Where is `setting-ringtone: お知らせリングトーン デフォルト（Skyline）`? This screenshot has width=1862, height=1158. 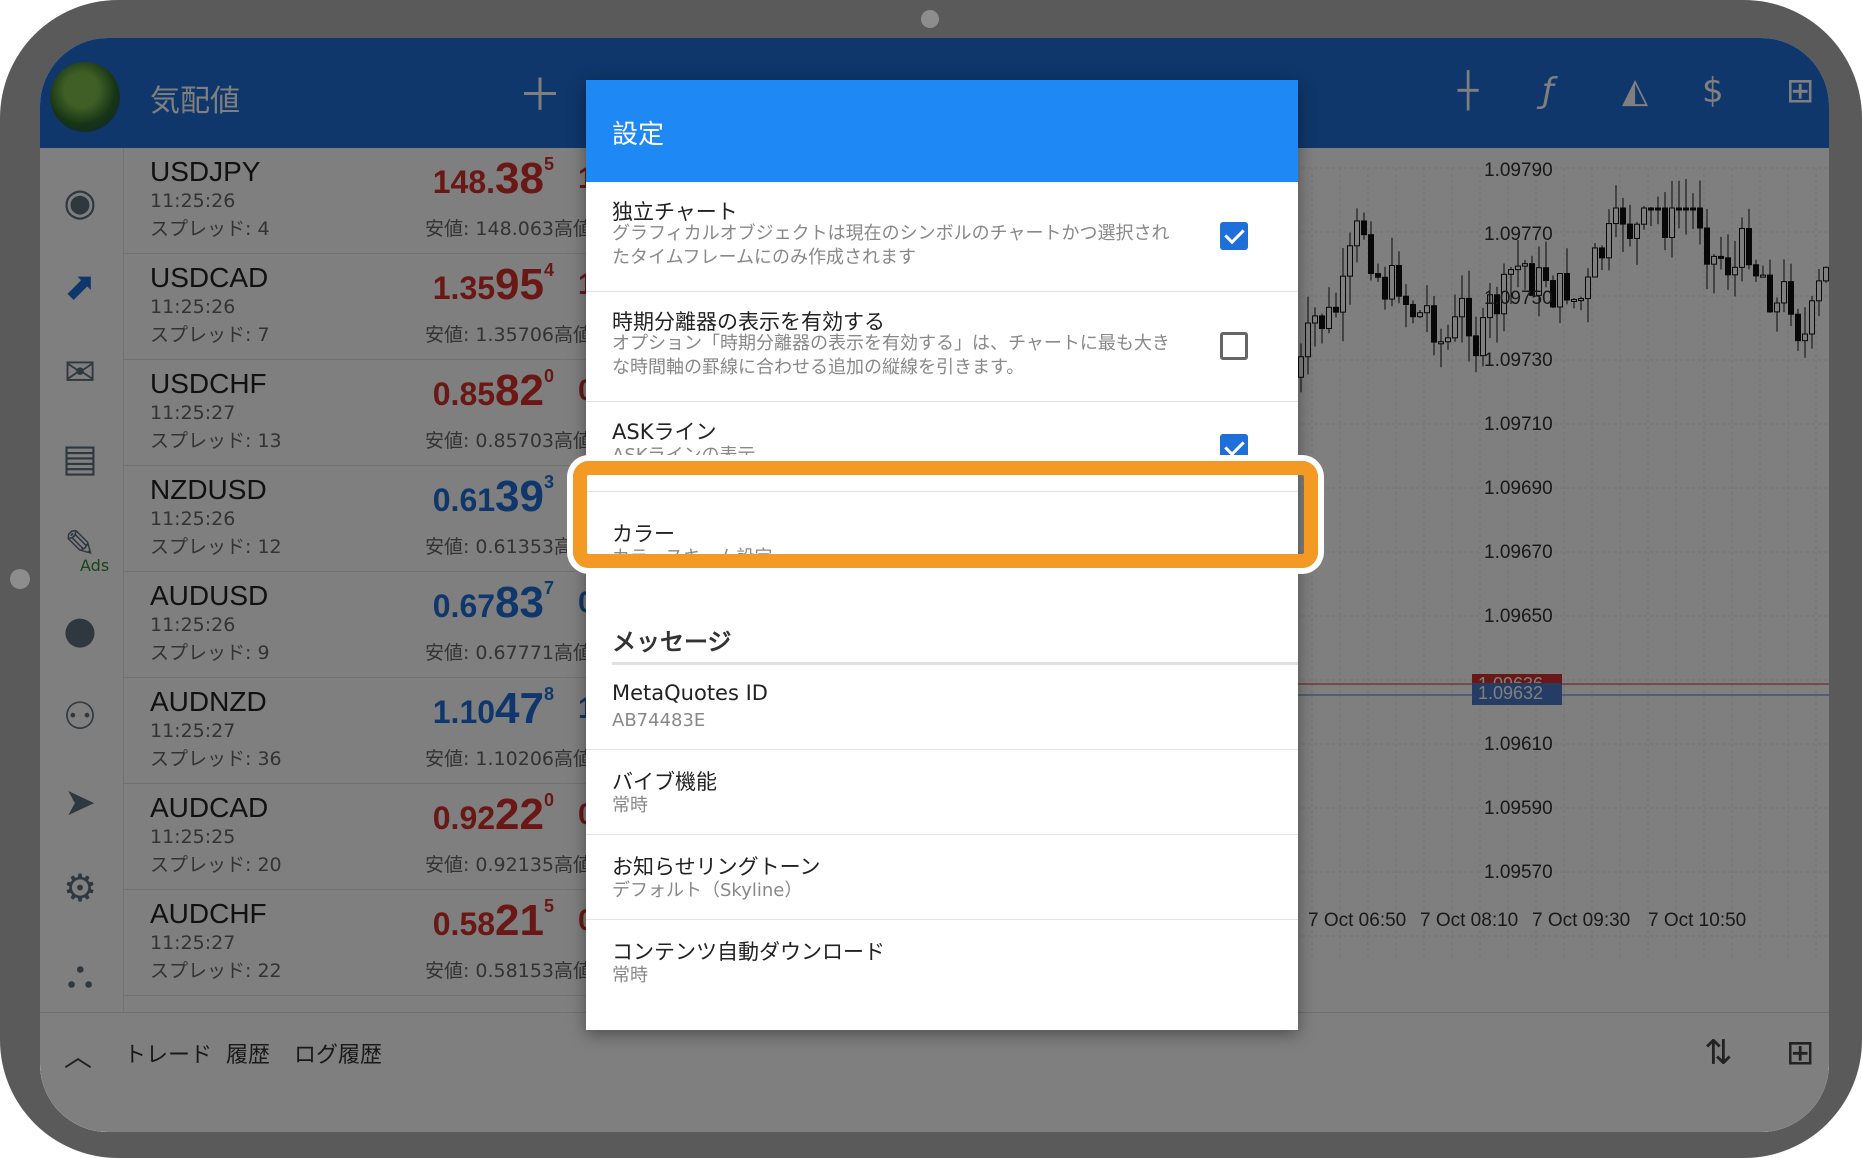
setting-ringtone: お知らせリングトーン デフォルト（Skyline） is located at coordinates (942, 877).